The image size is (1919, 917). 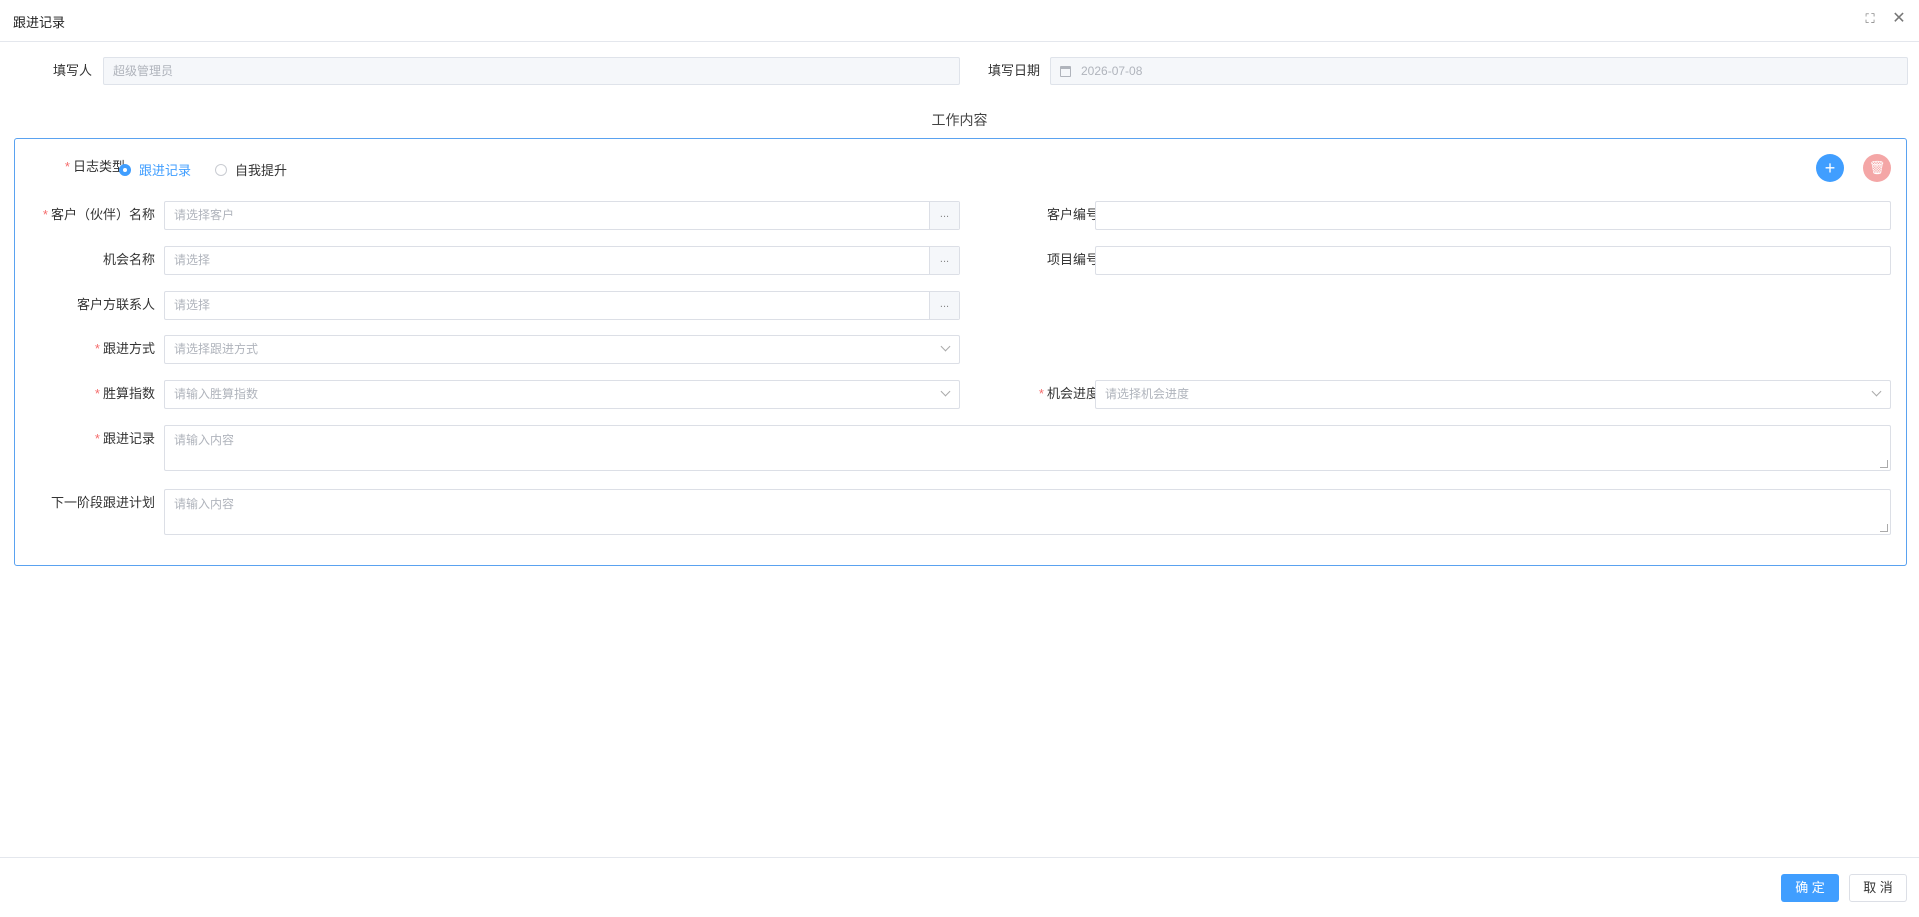 What do you see at coordinates (1479, 71) in the screenshot?
I see `date-field: 2026-07-08` at bounding box center [1479, 71].